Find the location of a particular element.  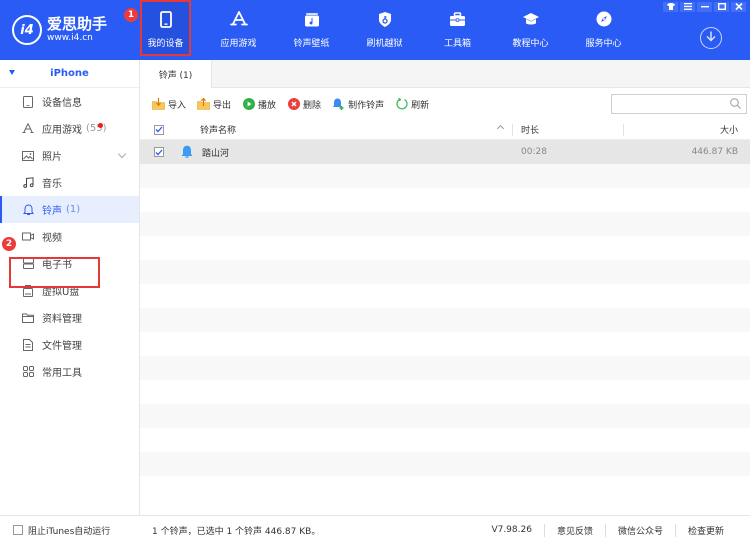

sidebar-item-video: 视频 is located at coordinates (69, 236).